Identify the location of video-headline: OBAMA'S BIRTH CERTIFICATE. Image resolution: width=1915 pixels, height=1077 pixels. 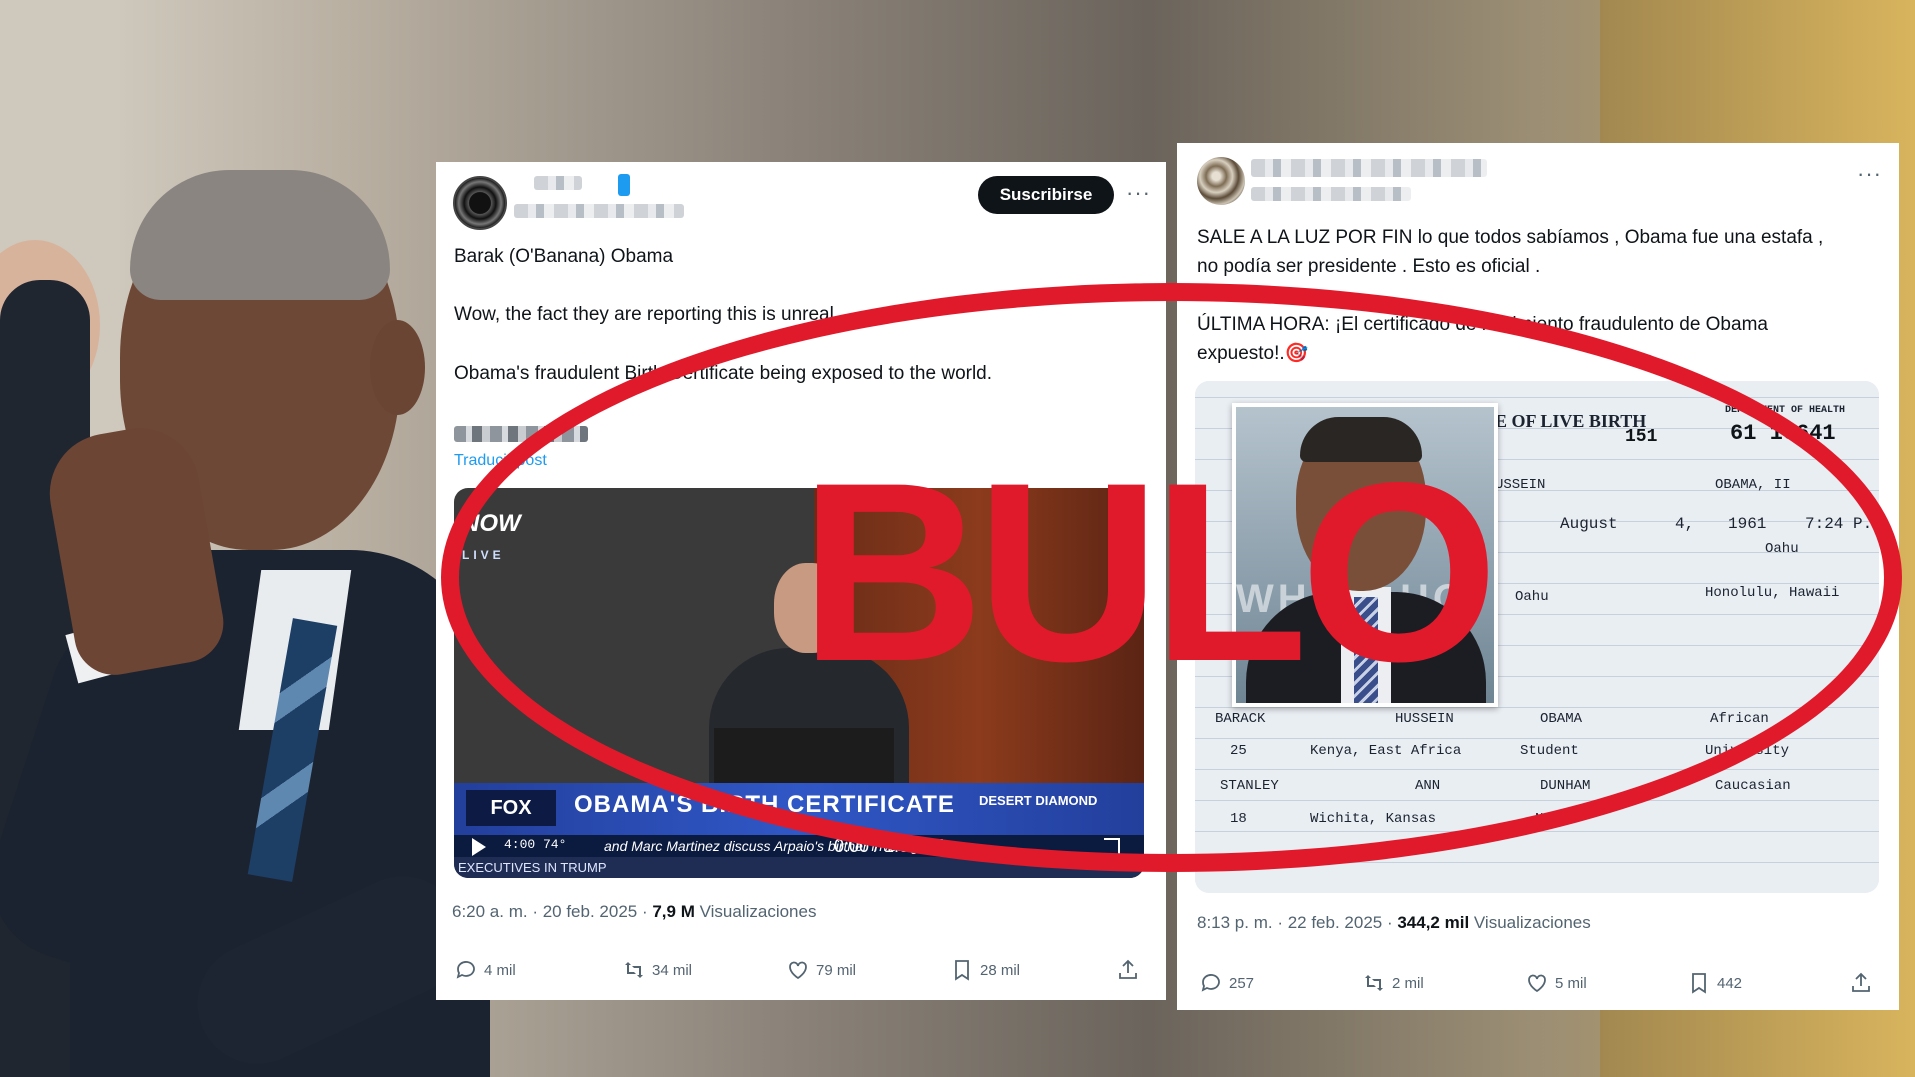
(764, 804).